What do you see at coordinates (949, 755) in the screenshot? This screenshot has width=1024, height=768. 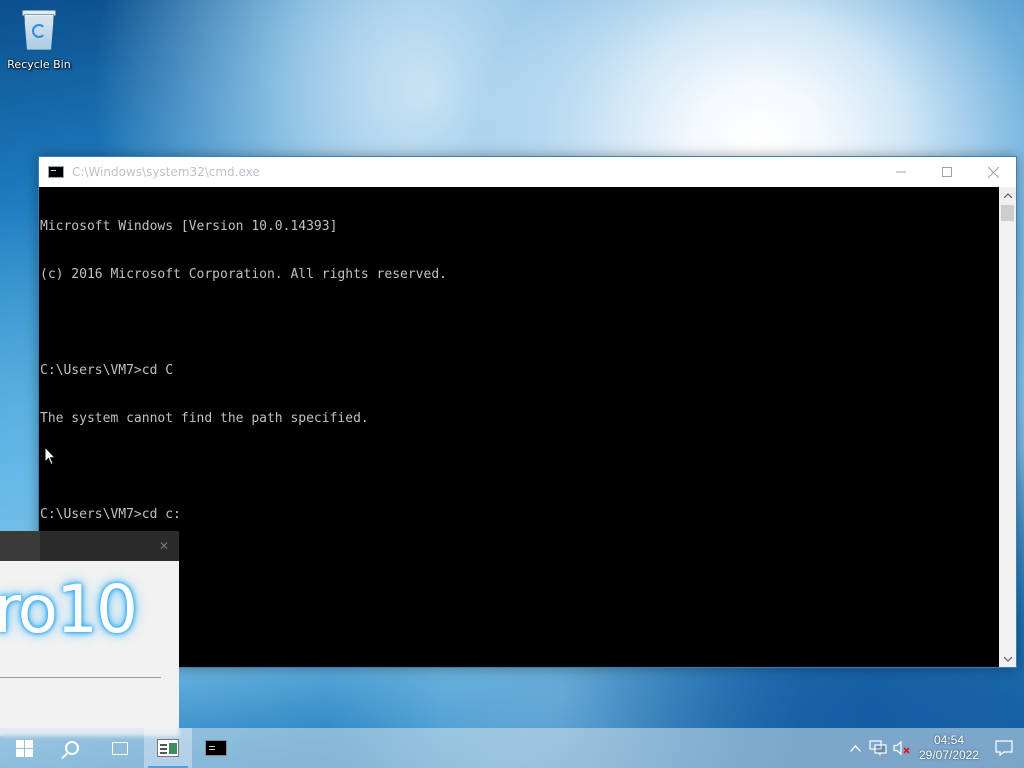 I see `clock-date: 29/07/2022` at bounding box center [949, 755].